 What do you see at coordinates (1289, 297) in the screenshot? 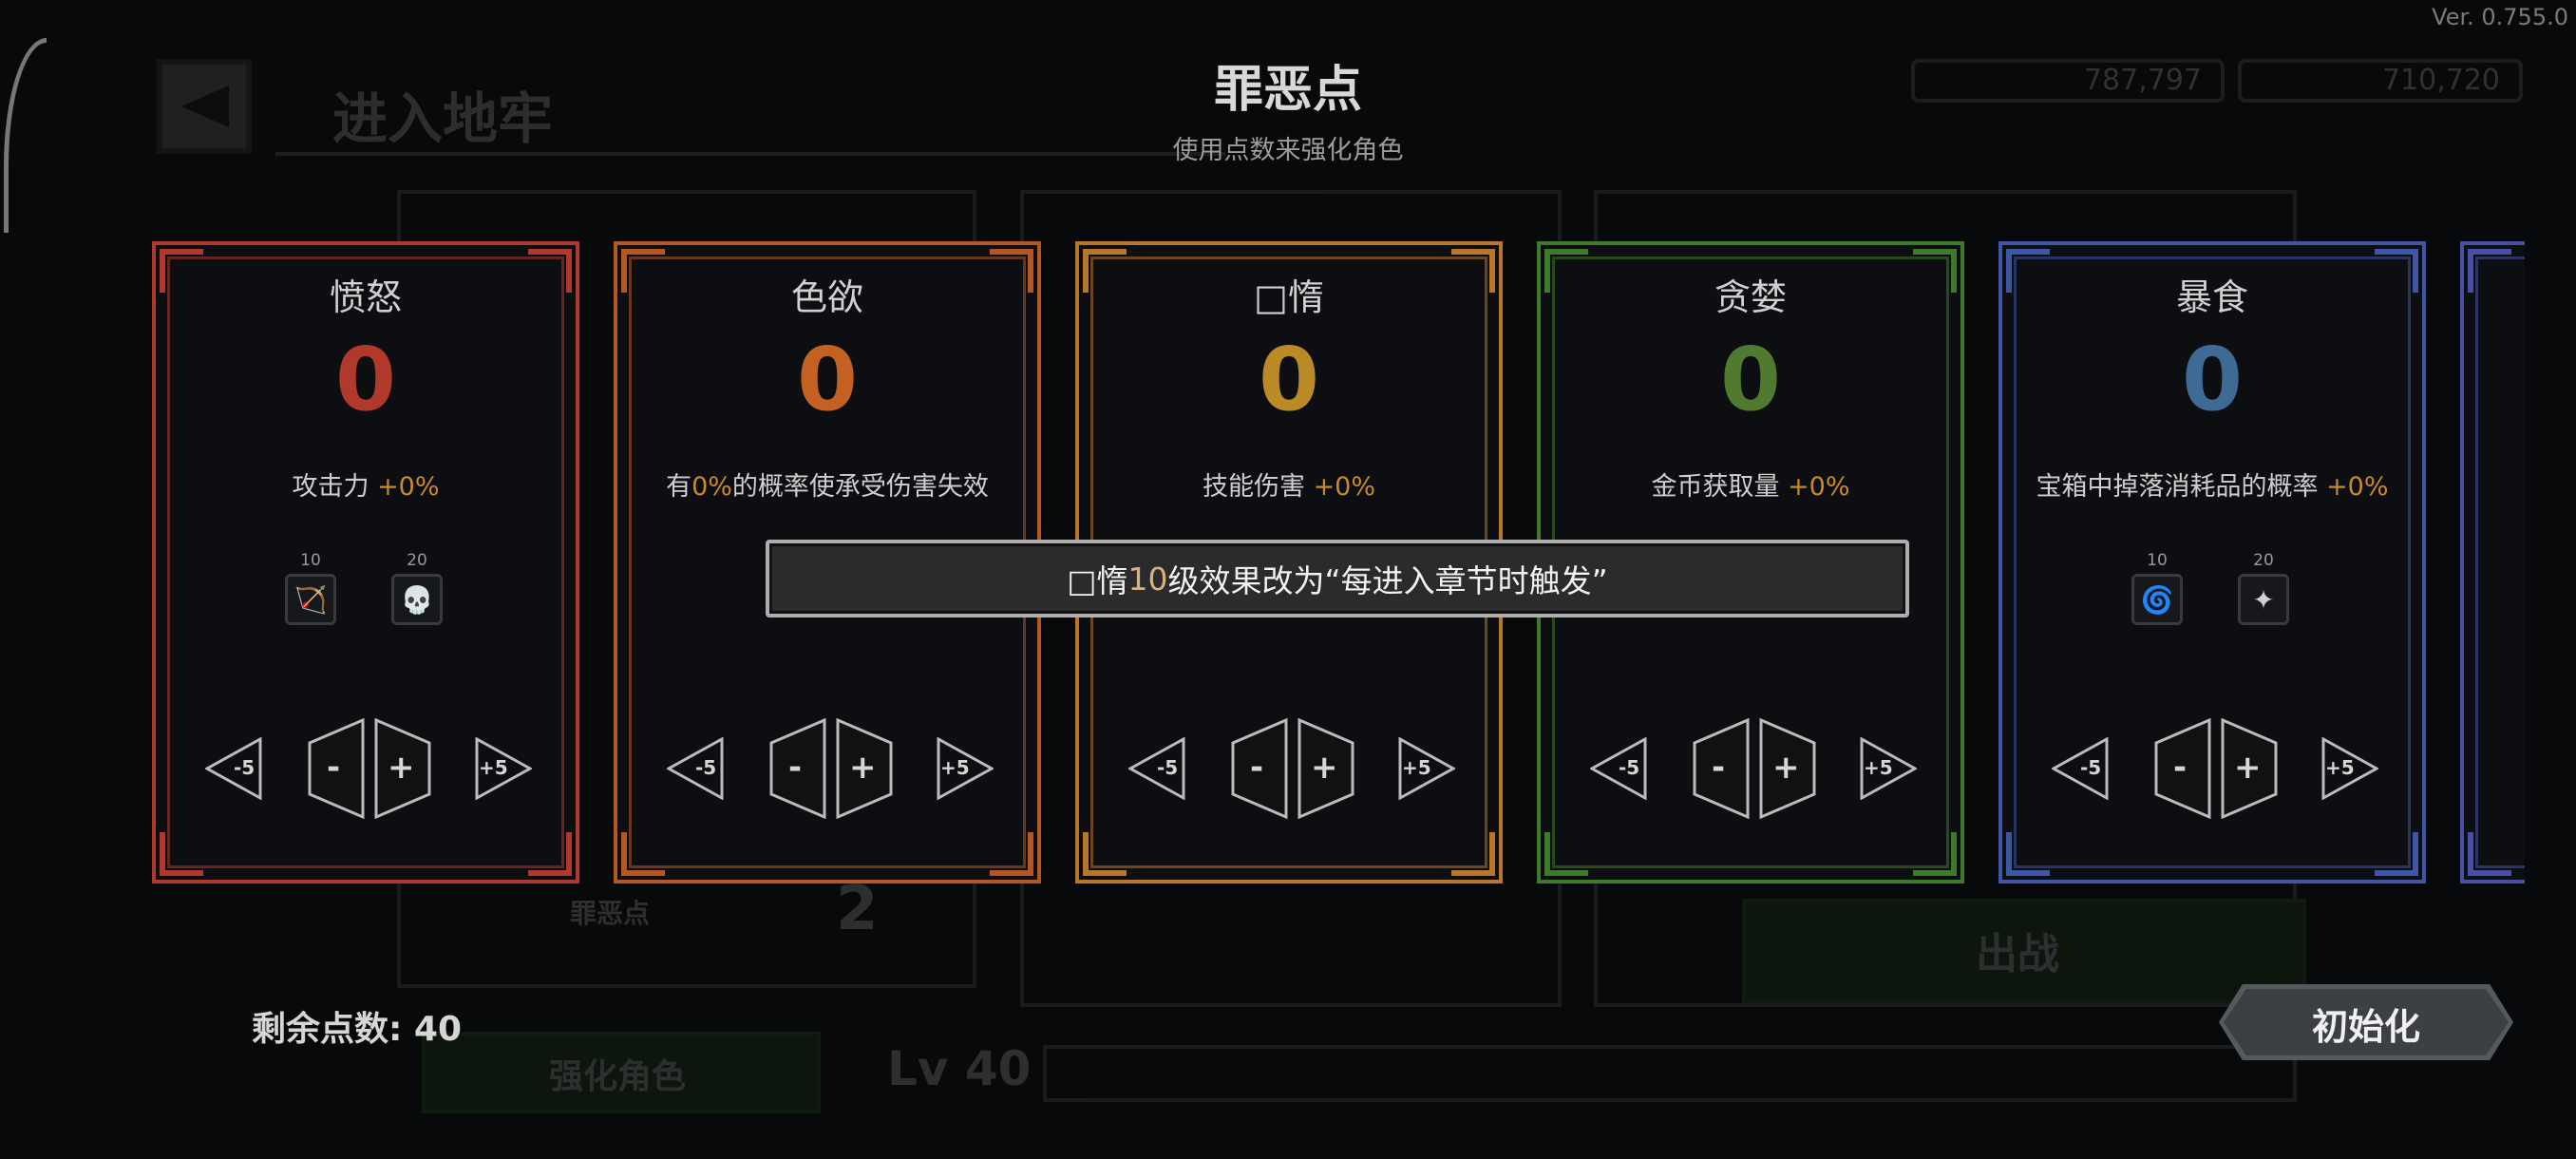
I see `card-name: □惰` at bounding box center [1289, 297].